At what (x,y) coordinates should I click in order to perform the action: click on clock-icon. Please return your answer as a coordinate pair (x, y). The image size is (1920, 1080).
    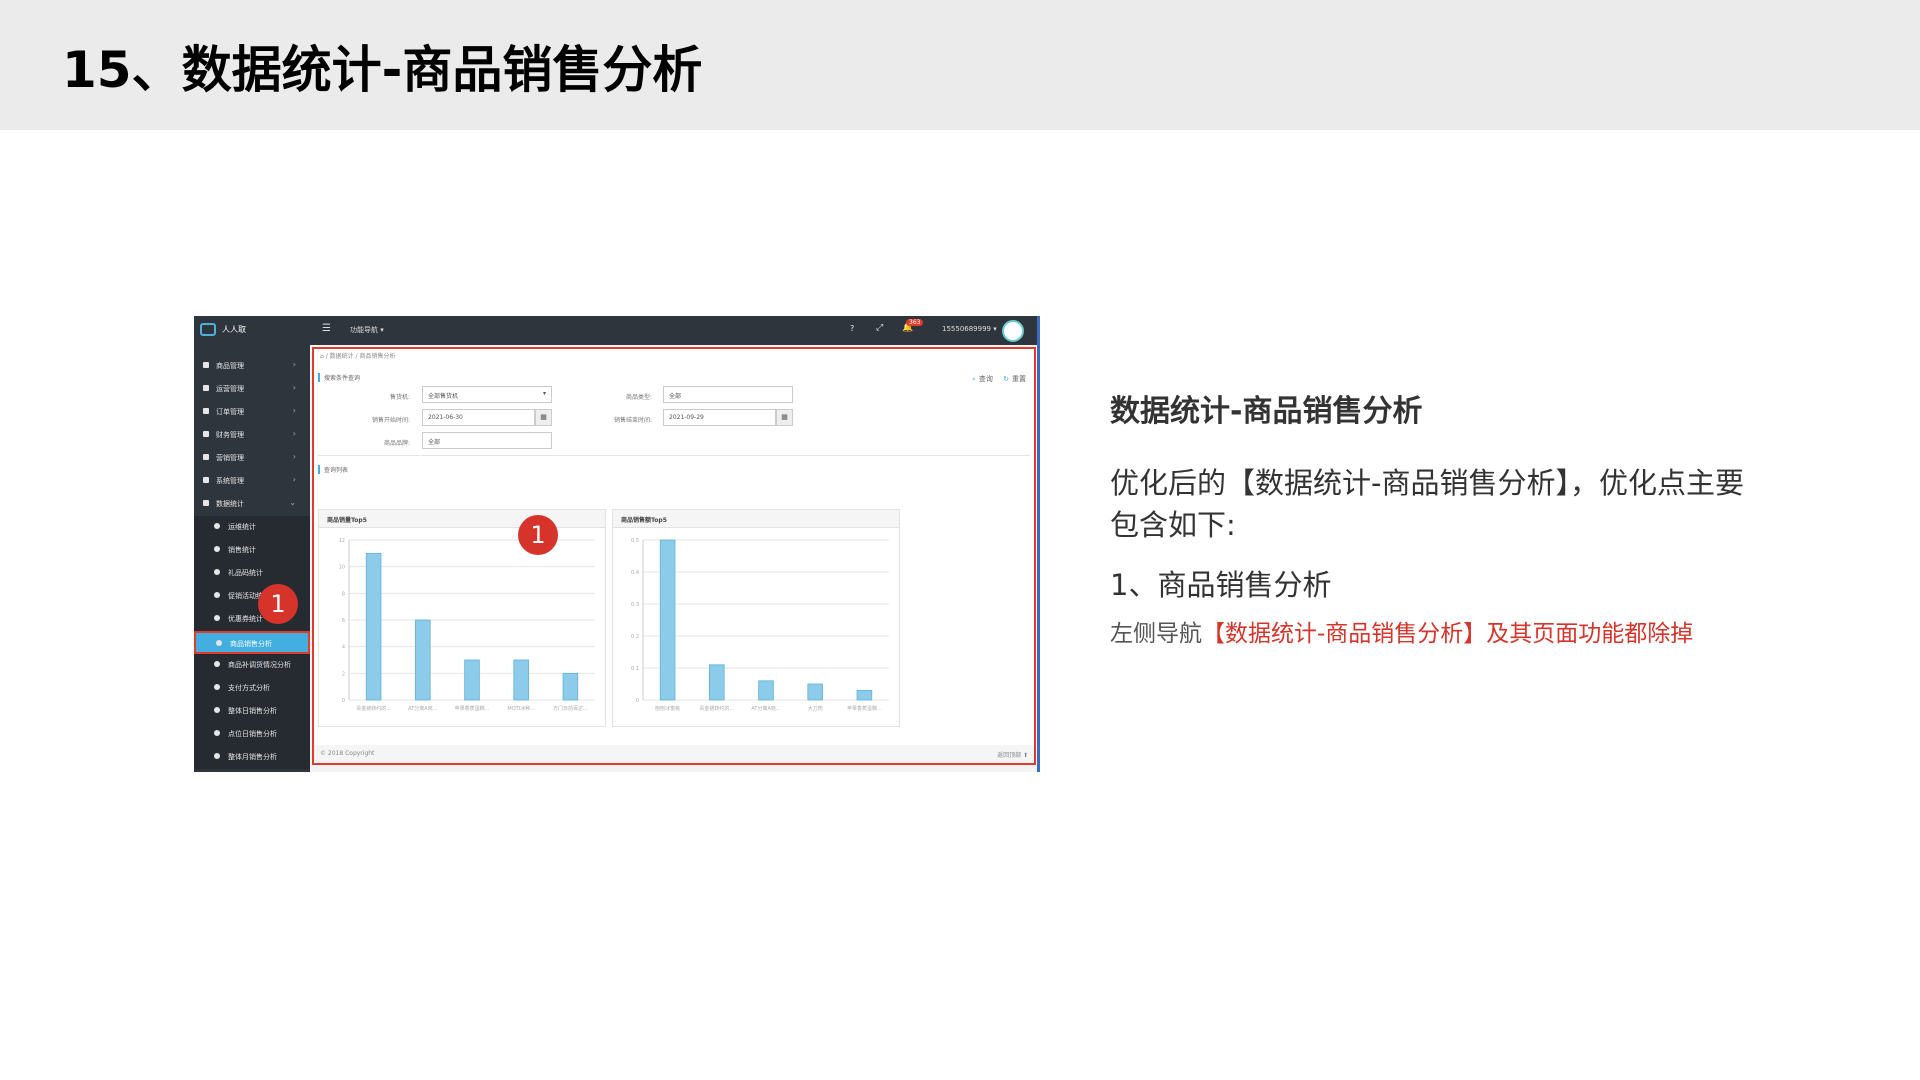
    Looking at the image, I should click on (217, 526).